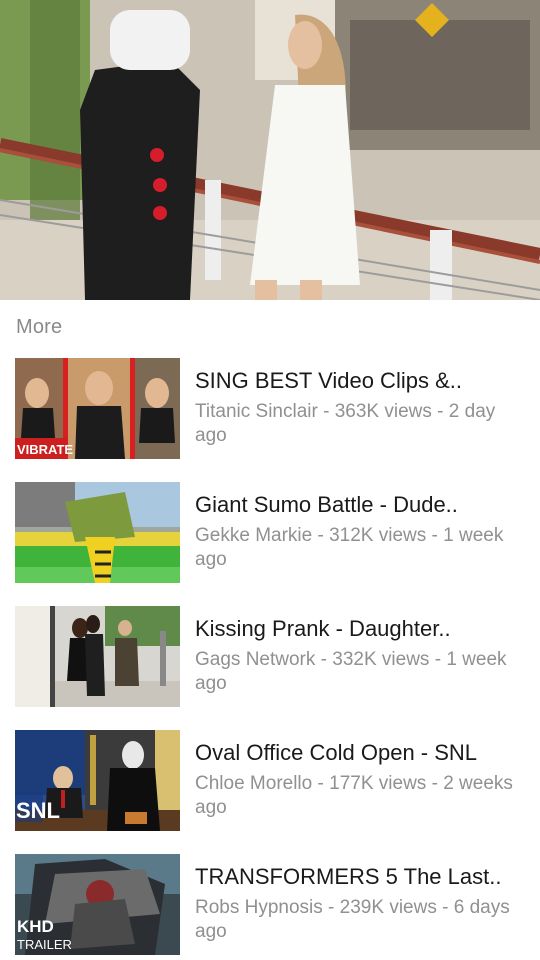 This screenshot has width=540, height=960. What do you see at coordinates (255, 659) in the screenshot?
I see `channel-name: Gags Network` at bounding box center [255, 659].